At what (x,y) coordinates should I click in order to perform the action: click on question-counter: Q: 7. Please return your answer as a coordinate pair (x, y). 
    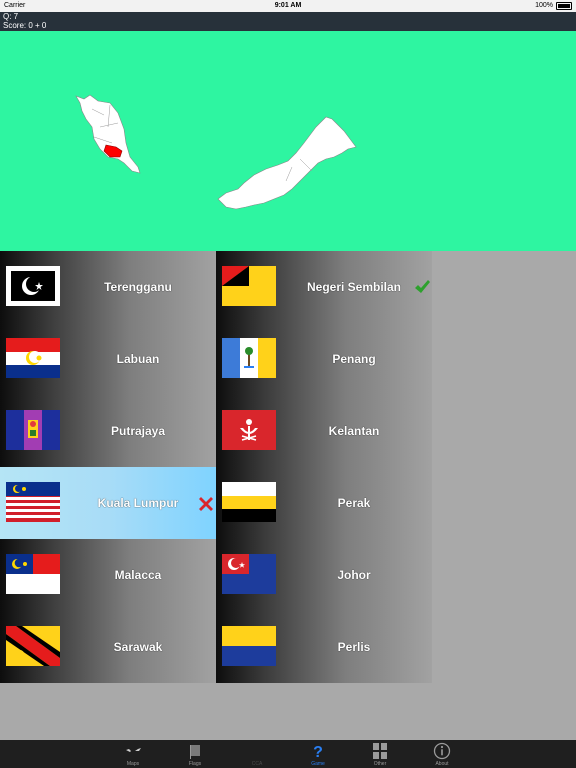
    Looking at the image, I should click on (11, 16).